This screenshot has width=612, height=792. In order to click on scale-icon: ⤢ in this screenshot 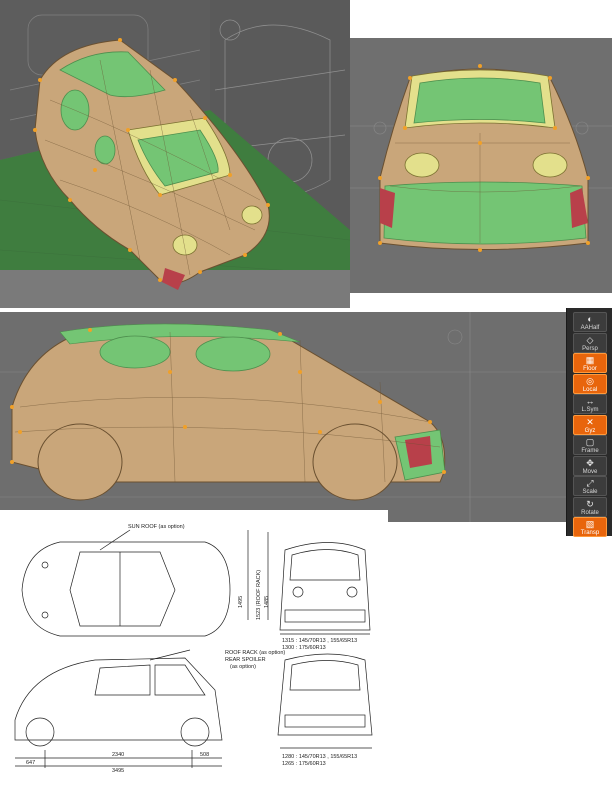, I will do `click(590, 483)`.